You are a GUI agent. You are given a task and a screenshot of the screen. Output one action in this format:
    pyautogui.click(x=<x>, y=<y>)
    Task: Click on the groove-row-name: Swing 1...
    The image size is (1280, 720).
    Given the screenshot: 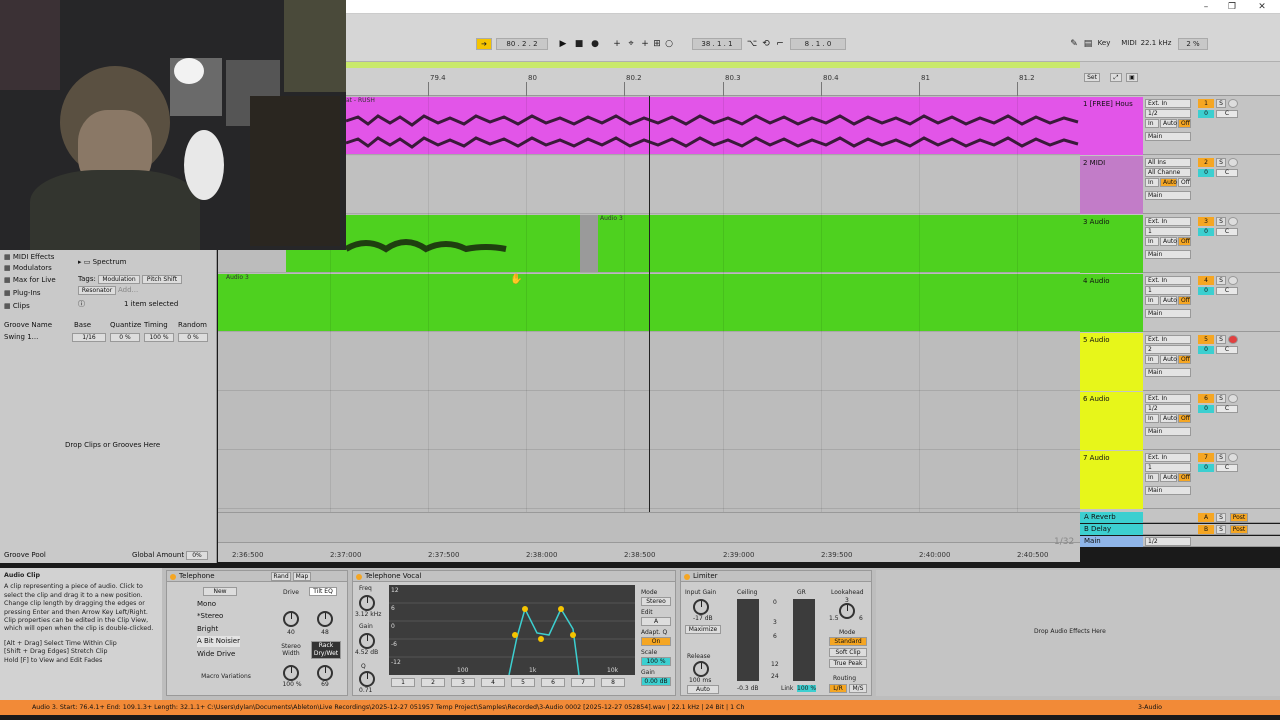 What is the action you would take?
    pyautogui.click(x=21, y=337)
    